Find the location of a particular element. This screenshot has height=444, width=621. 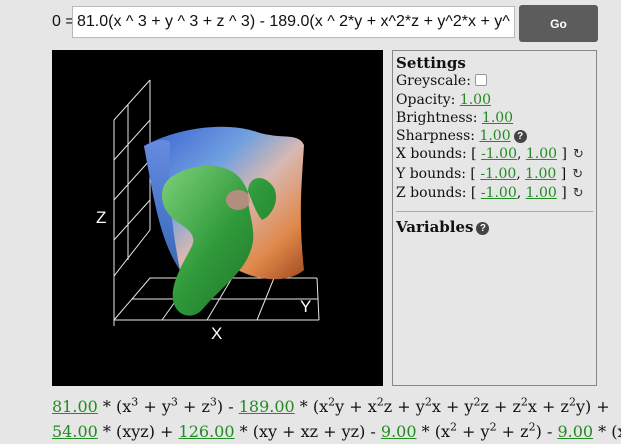

x-min-link: -1.00 is located at coordinates (499, 154).